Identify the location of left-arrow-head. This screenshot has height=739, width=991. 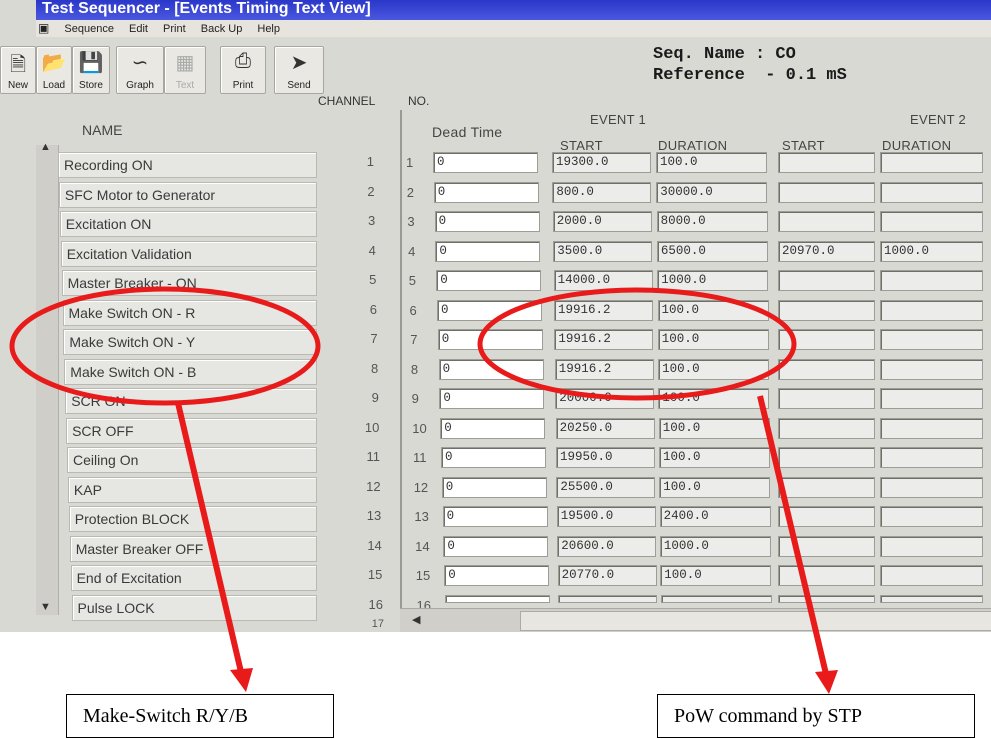
(241, 680).